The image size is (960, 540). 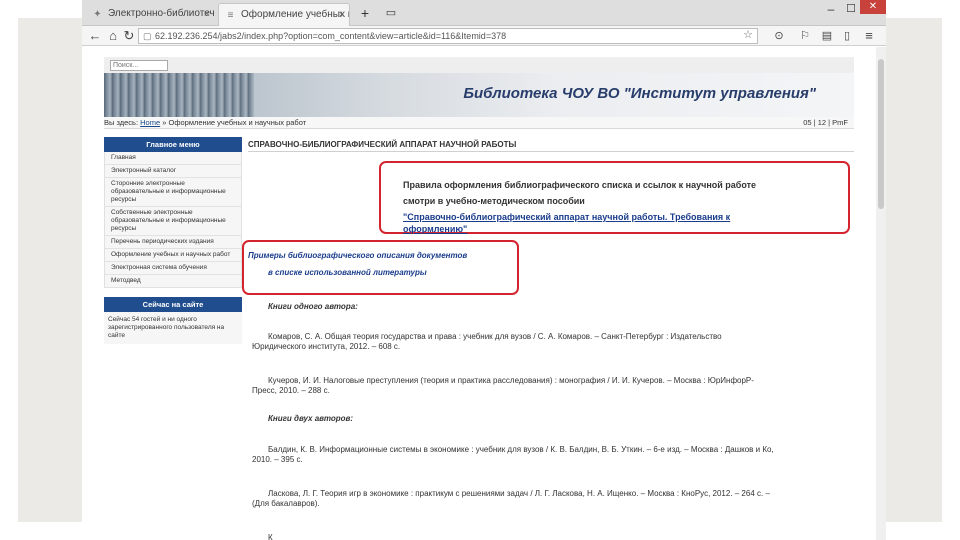 What do you see at coordinates (365, 13) in the screenshot?
I see `new-tab-button: +` at bounding box center [365, 13].